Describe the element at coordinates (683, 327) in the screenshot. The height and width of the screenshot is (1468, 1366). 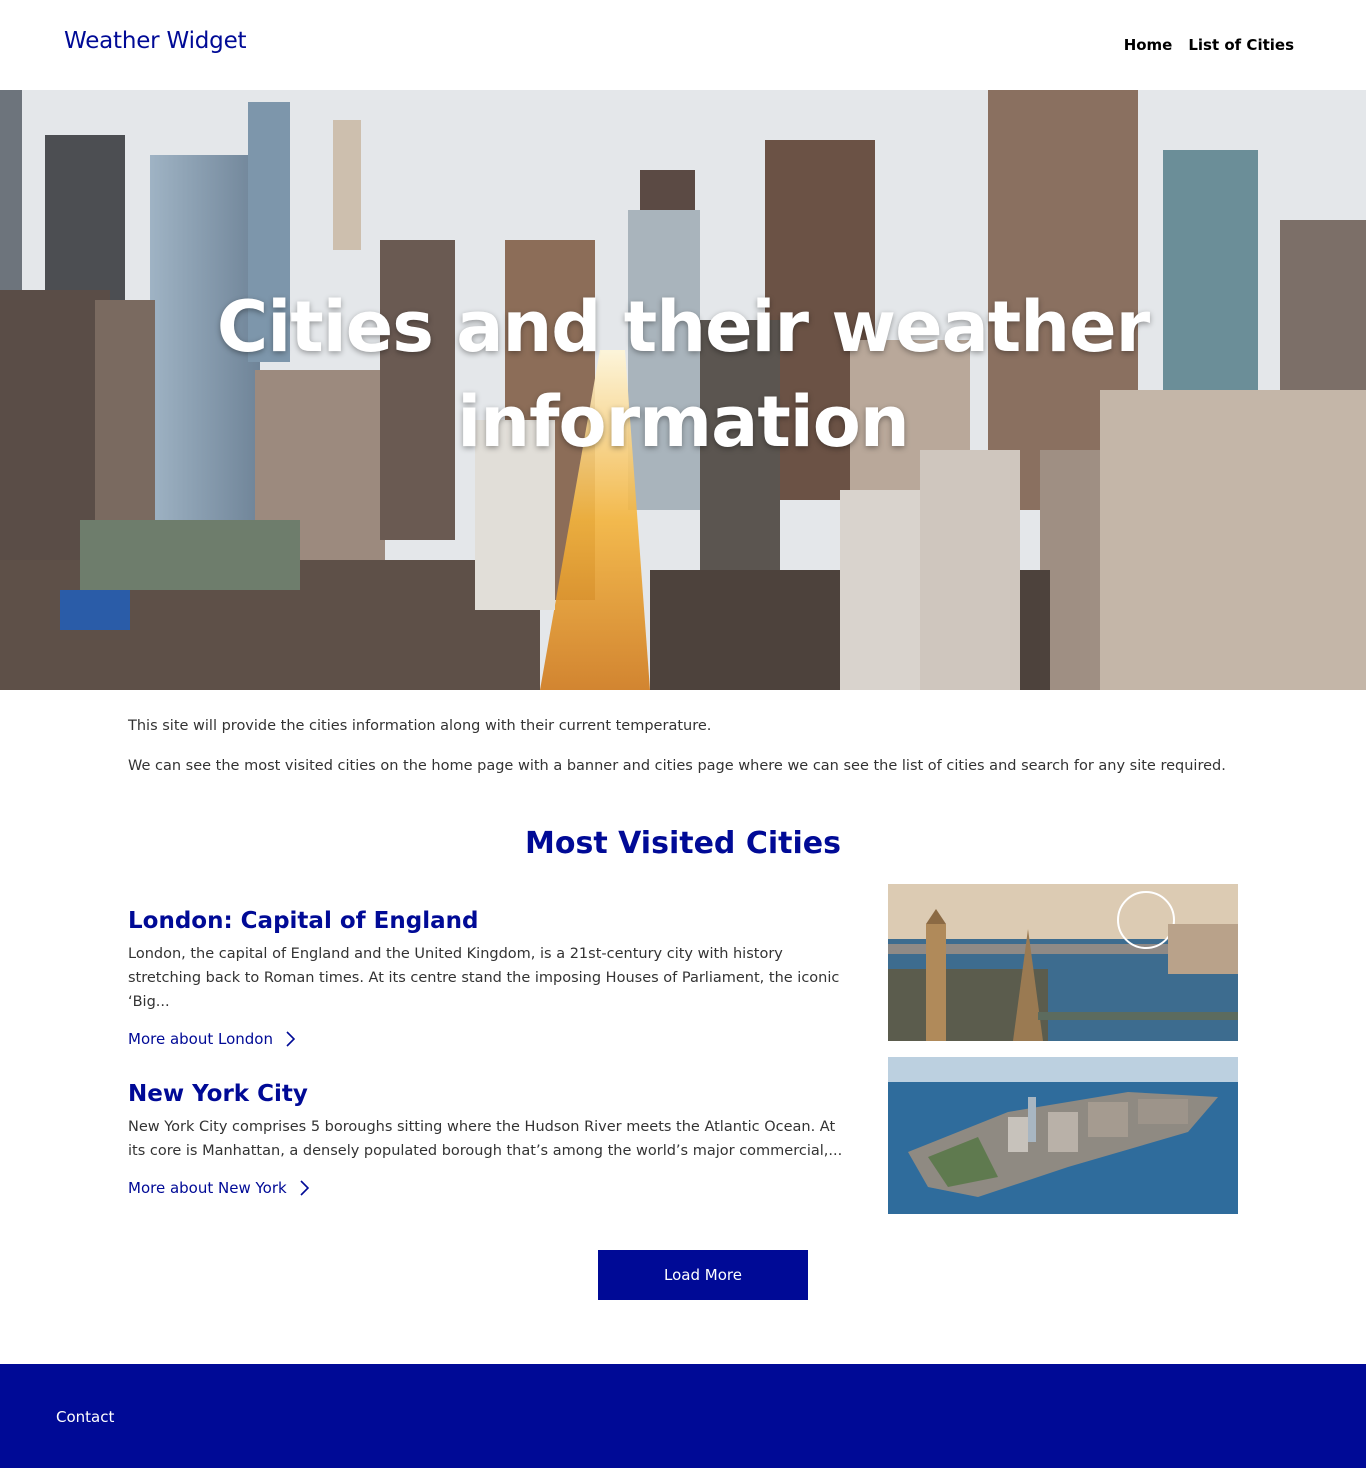
I see `hero-title-line-1: Cities and their weather` at that location.